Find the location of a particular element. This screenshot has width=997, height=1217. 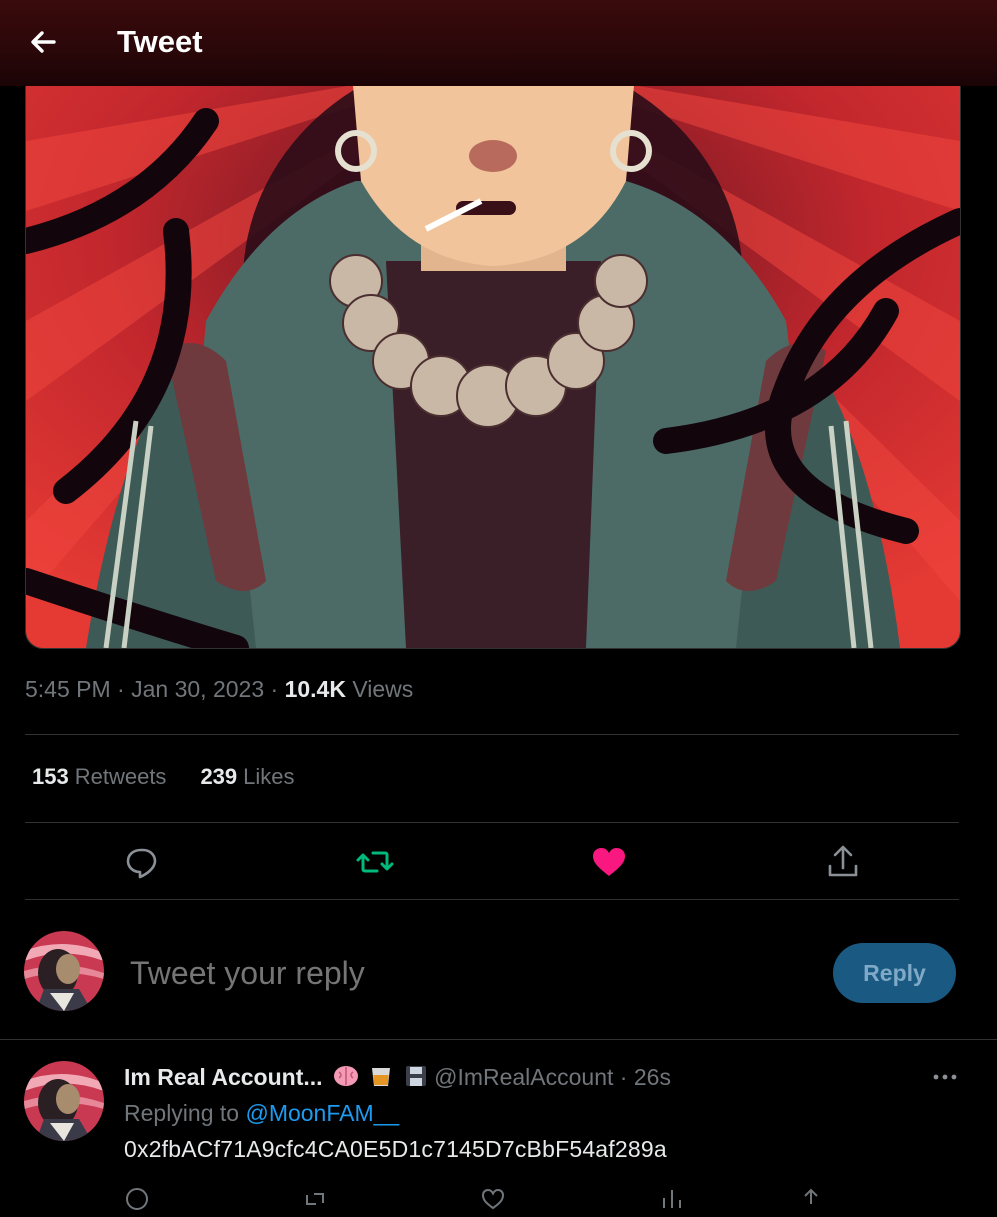

mention-link: @MoonFAM__ is located at coordinates (322, 1113).